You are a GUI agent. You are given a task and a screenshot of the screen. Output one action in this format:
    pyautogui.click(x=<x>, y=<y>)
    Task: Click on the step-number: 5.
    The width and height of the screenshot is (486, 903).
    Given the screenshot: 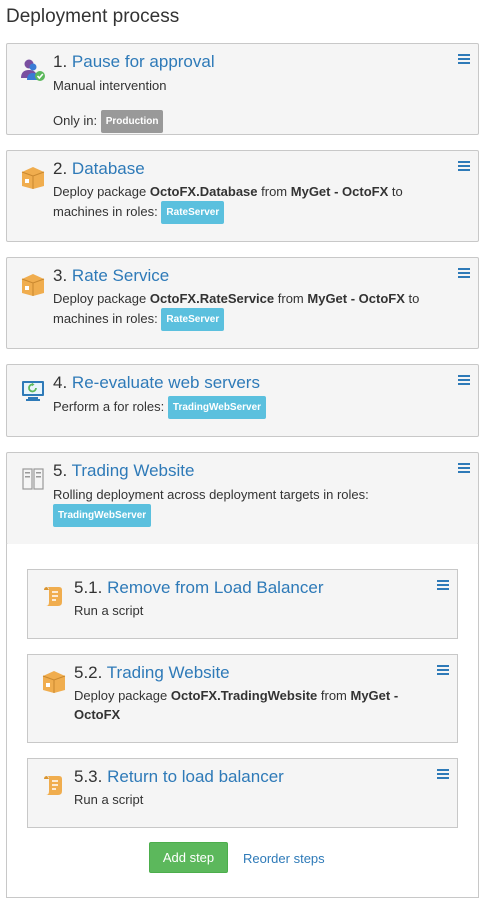 What is the action you would take?
    pyautogui.click(x=60, y=470)
    